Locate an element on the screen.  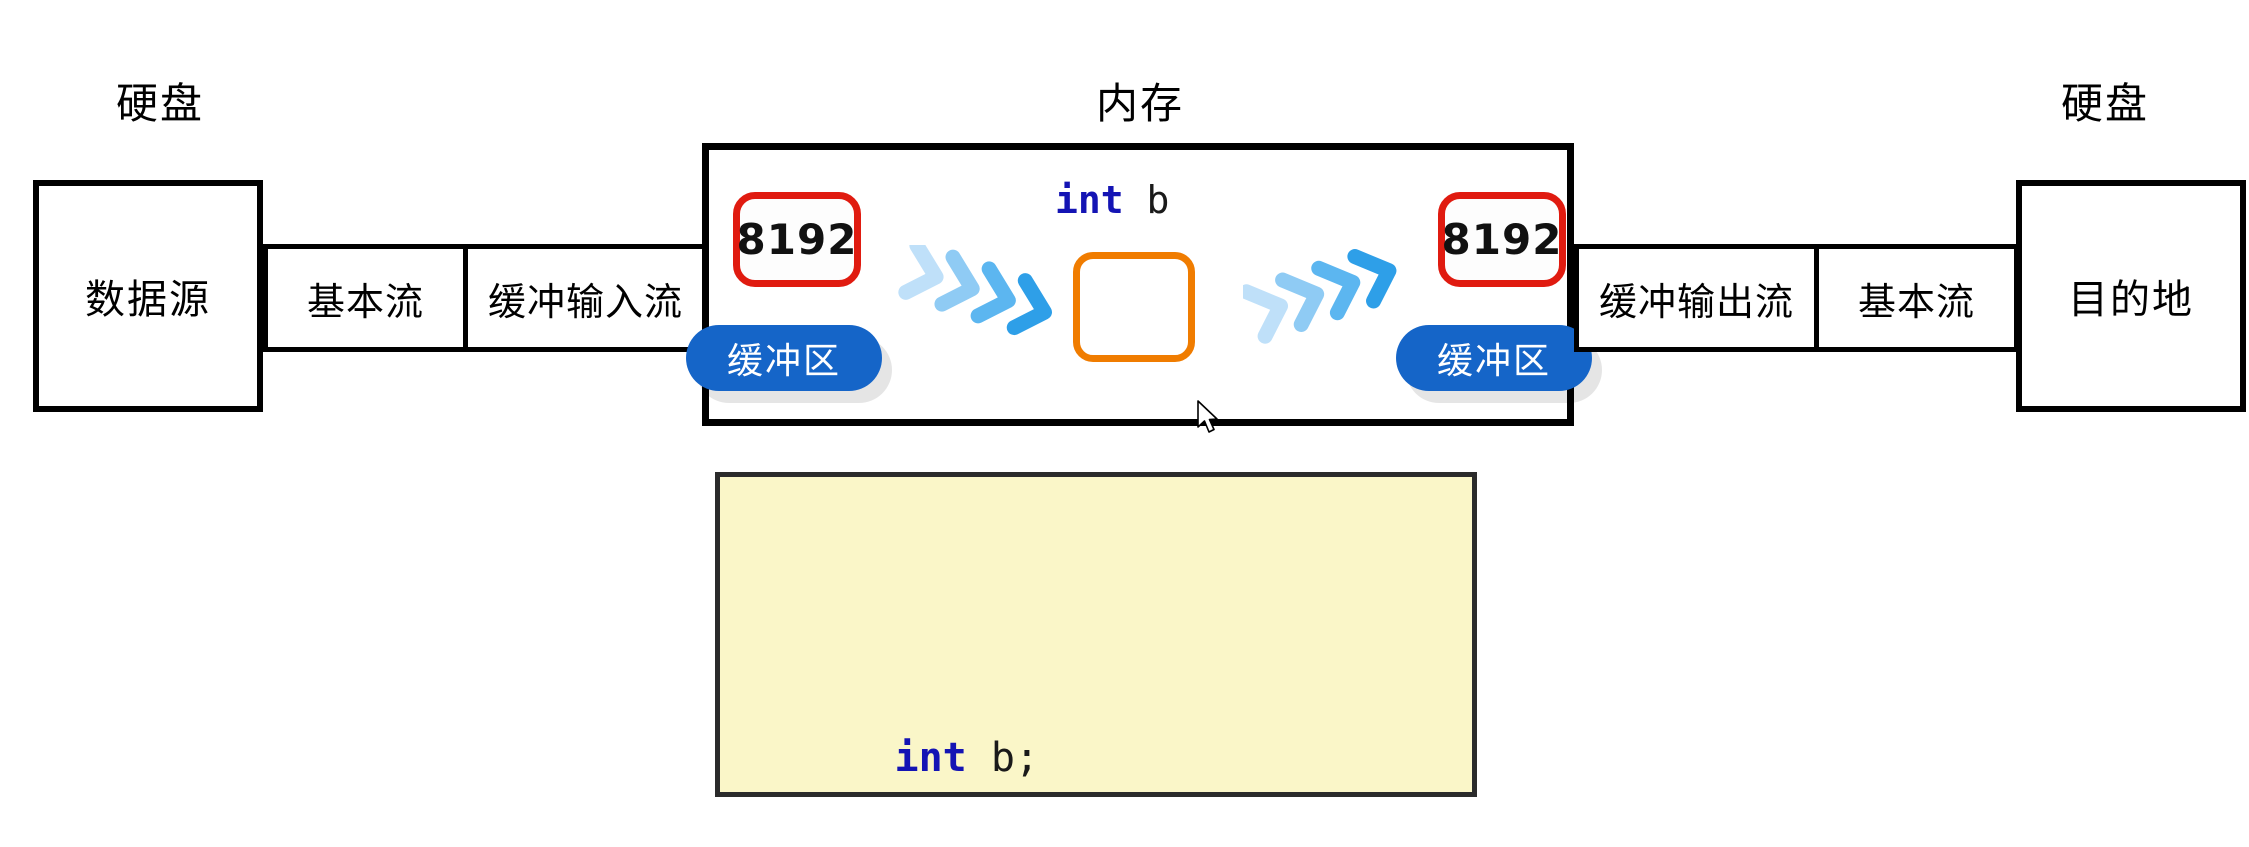
code-token-keyword: int is located at coordinates (930, 758).